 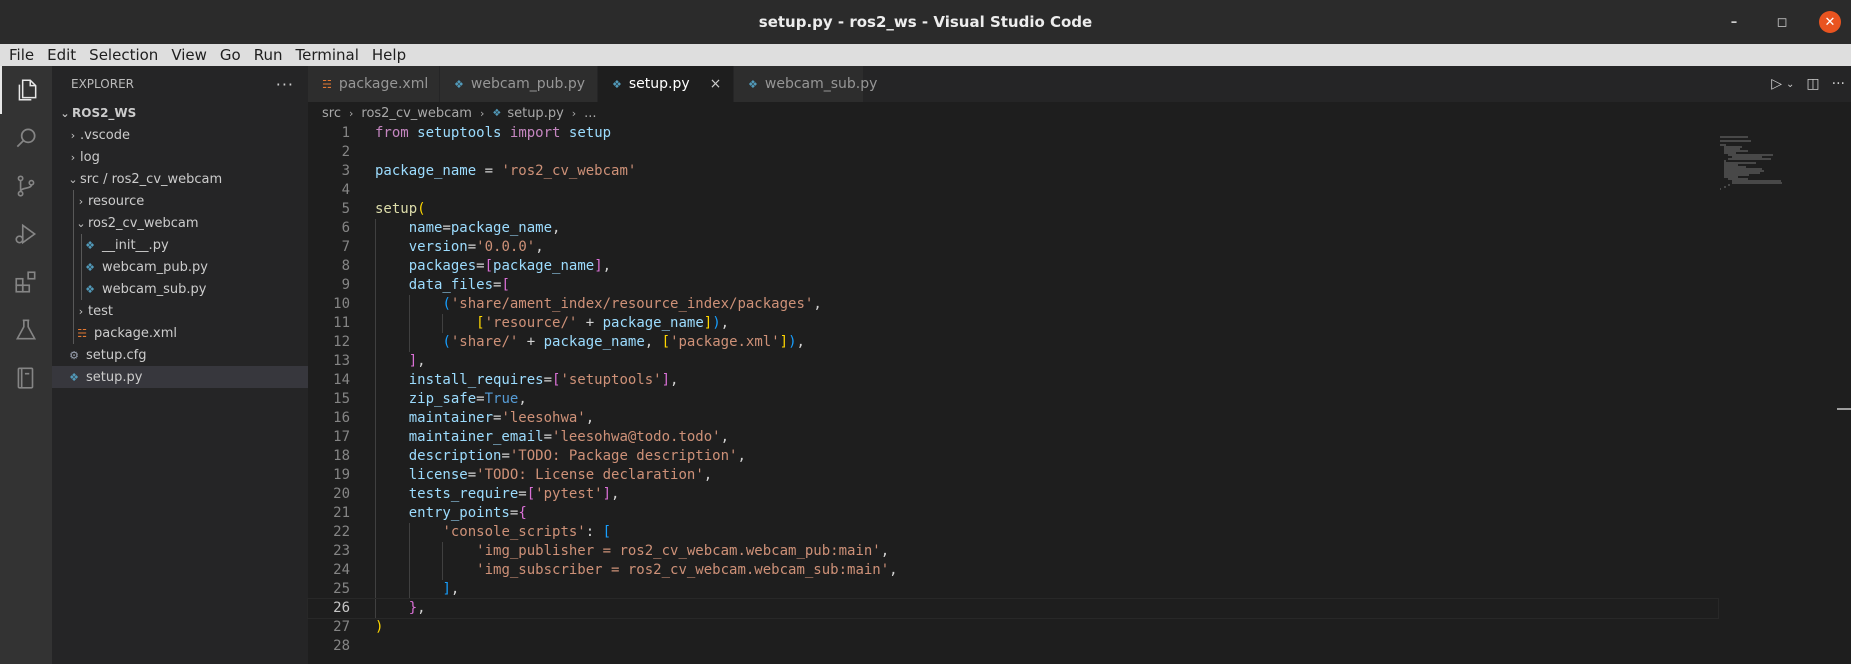 I want to click on tree-item-label: webcam_pub.py, so click(x=155, y=267).